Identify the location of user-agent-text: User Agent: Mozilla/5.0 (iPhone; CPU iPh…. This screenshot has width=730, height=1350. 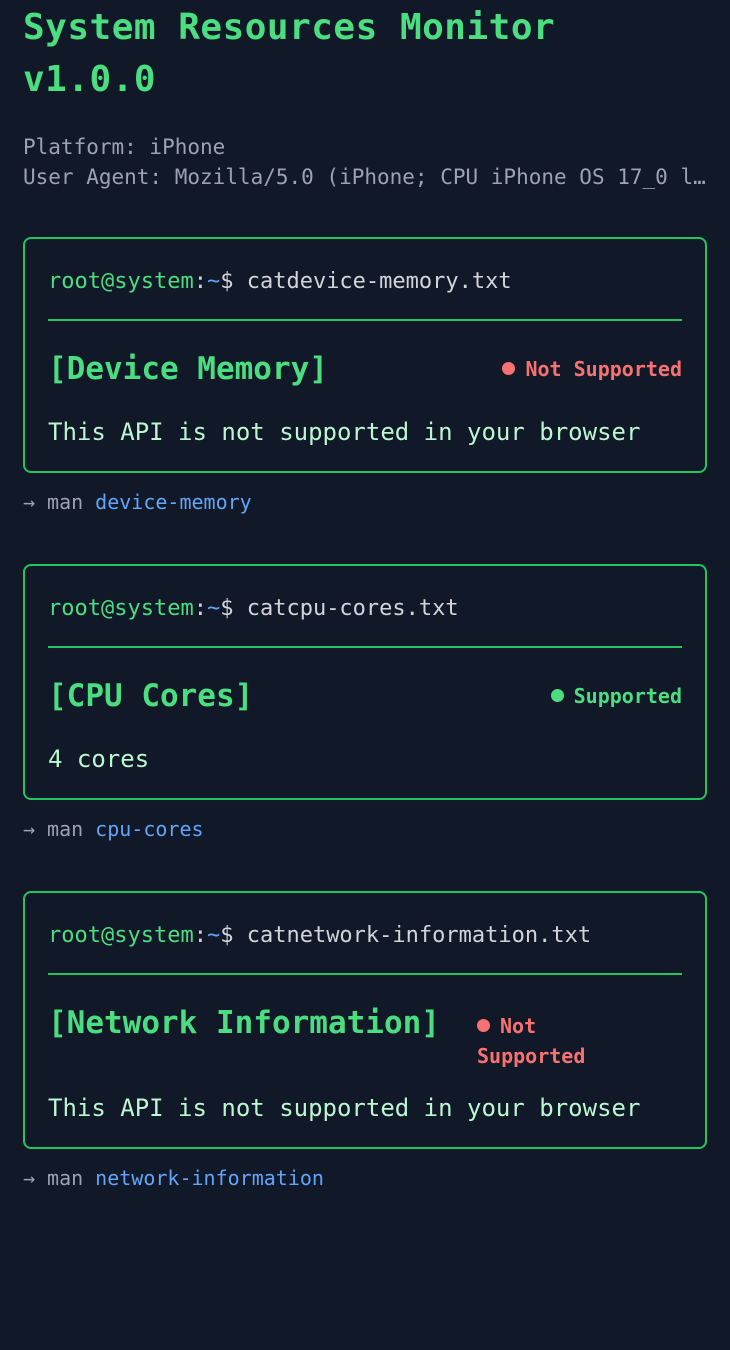
(365, 177).